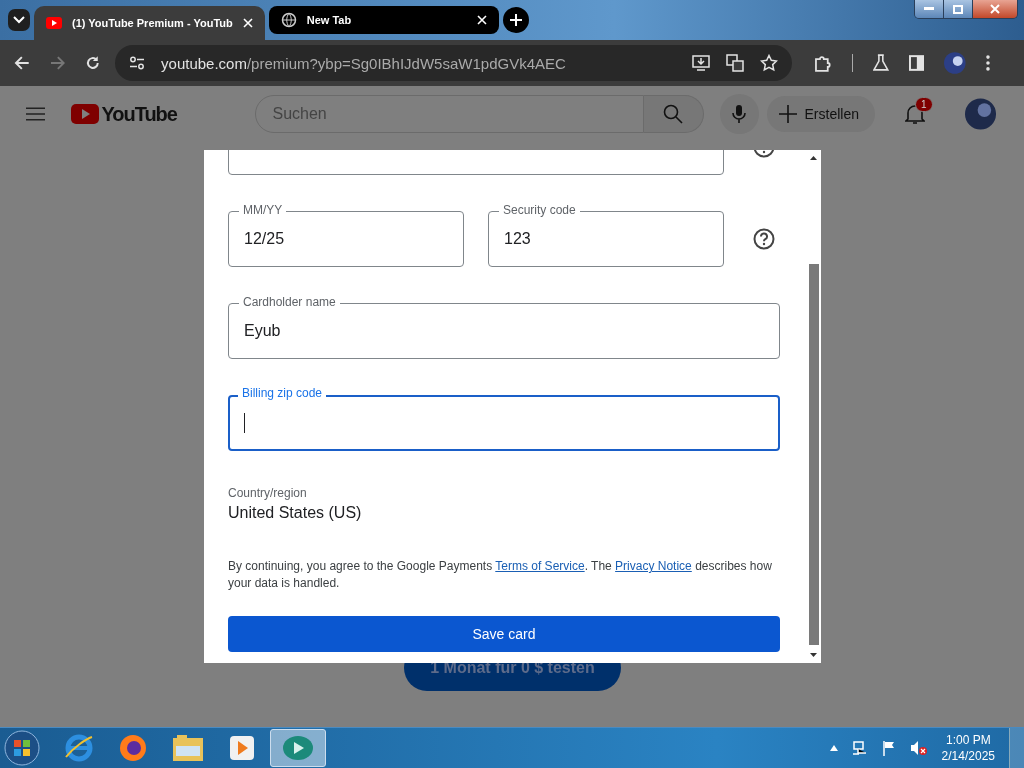  Describe the element at coordinates (859, 748) in the screenshot. I see `network-icon` at that location.